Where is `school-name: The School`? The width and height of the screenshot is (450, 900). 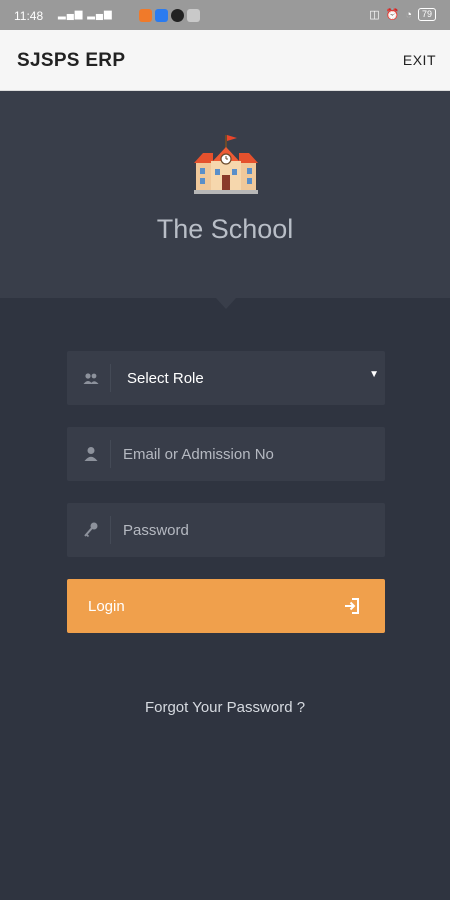 school-name: The School is located at coordinates (225, 229).